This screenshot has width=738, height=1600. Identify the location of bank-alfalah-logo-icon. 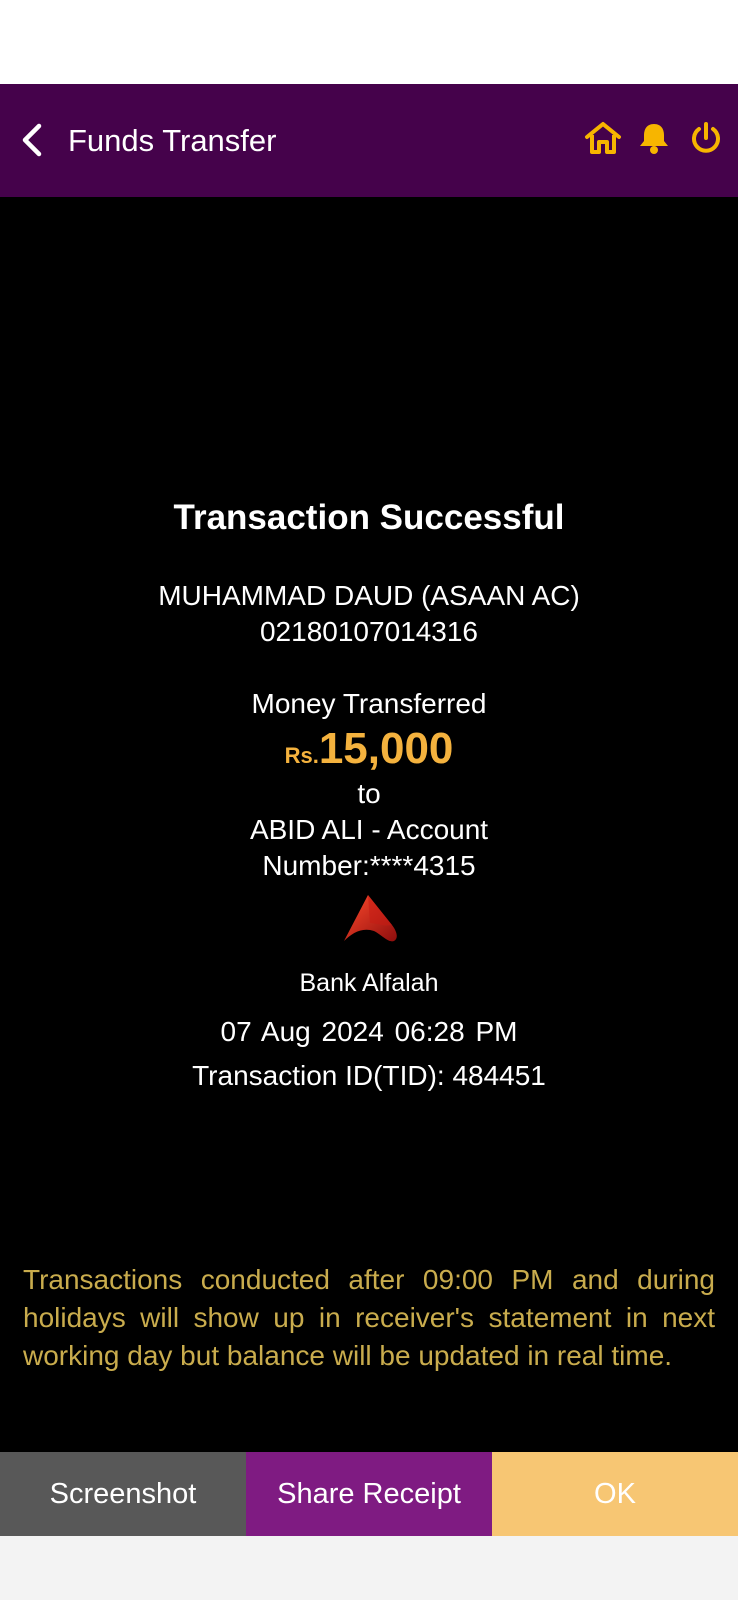
(370, 918).